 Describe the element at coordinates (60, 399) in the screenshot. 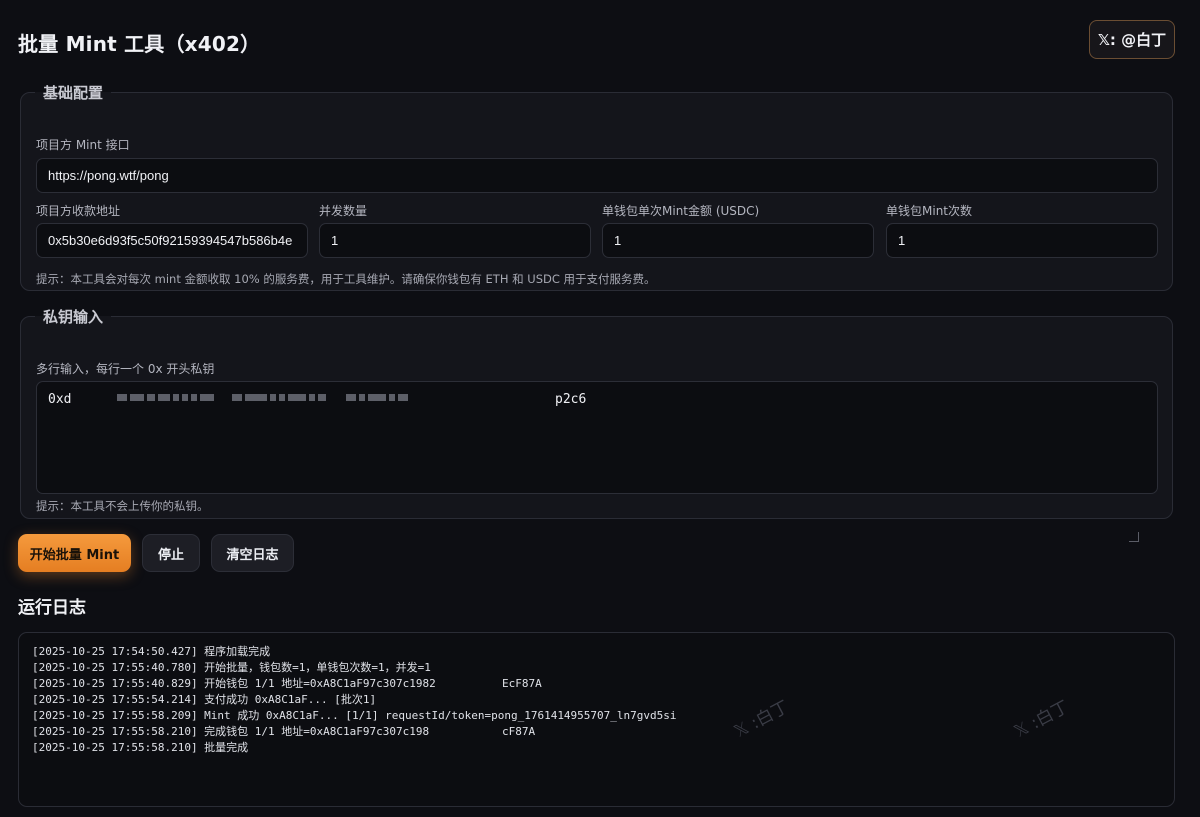

I see `private-key-prefix: 0xd` at that location.